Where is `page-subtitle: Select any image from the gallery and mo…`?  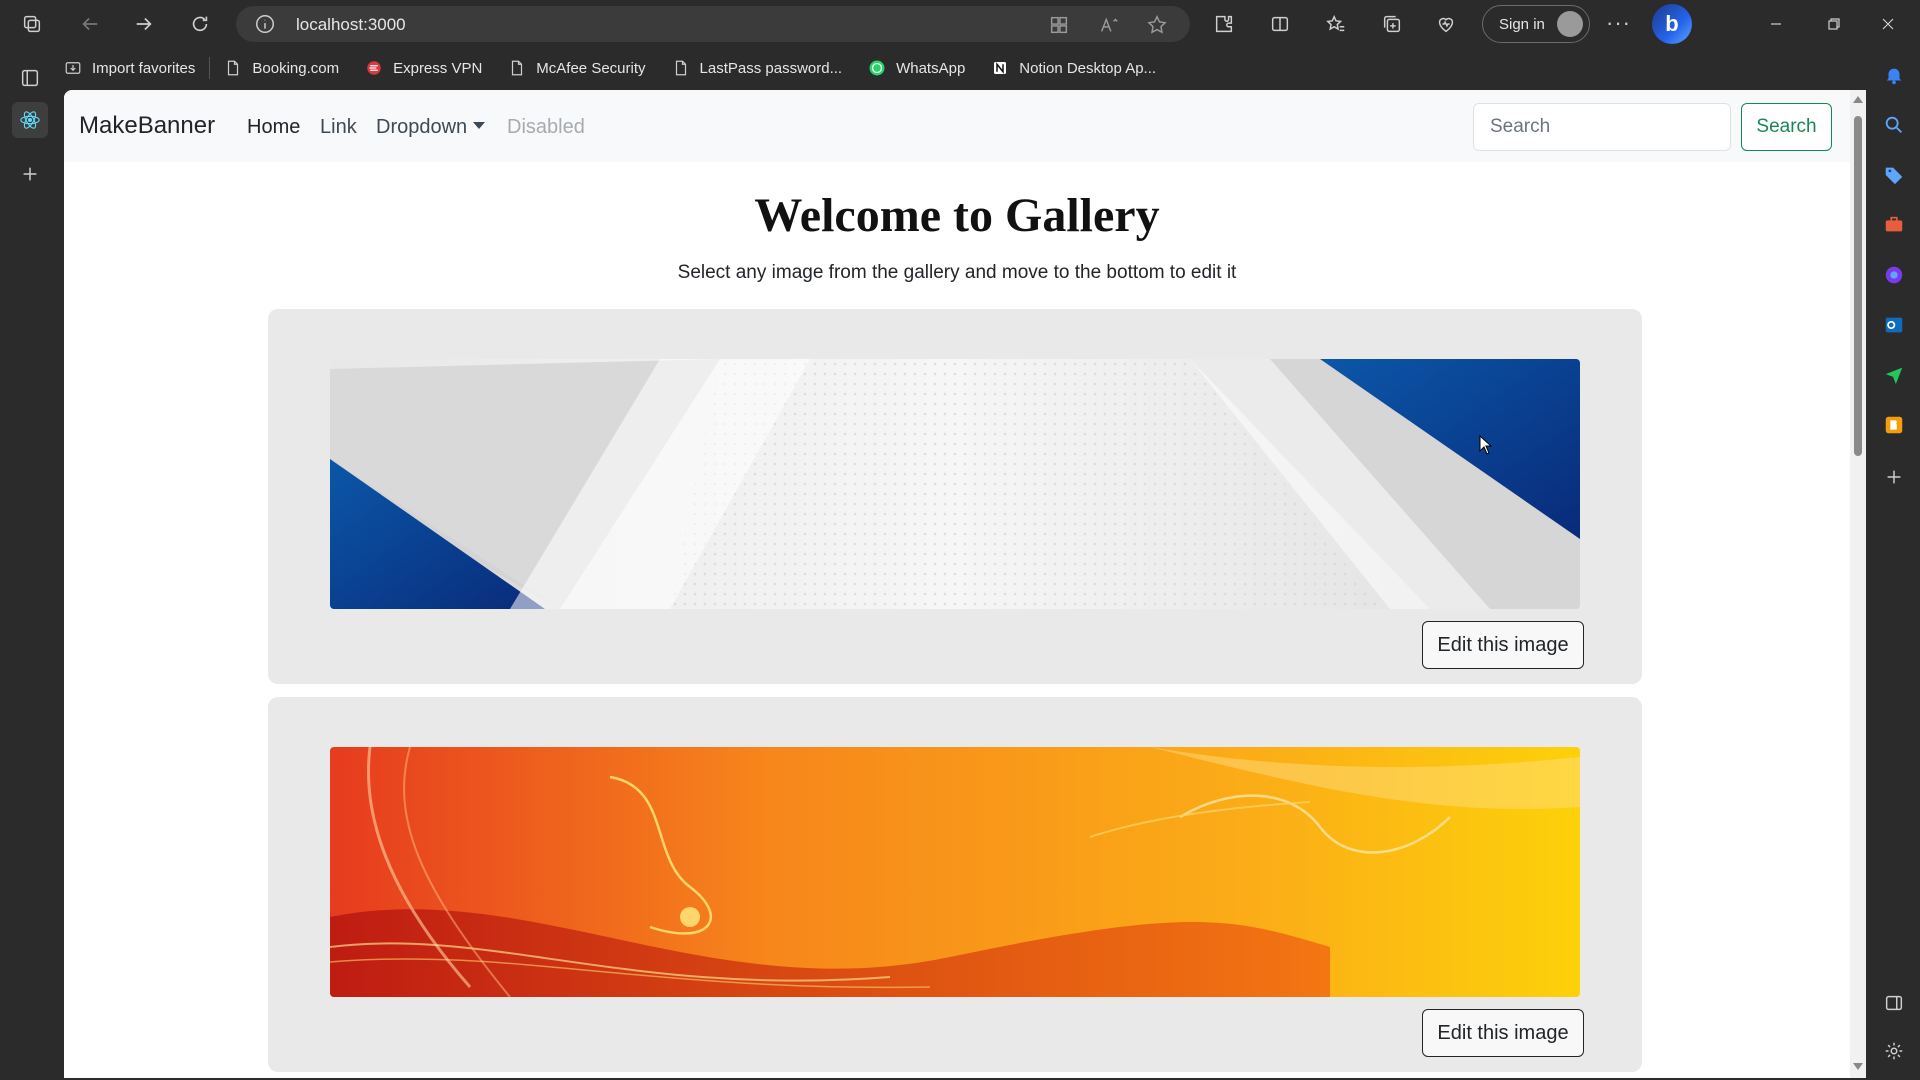 page-subtitle: Select any image from the gallery and mo… is located at coordinates (957, 272).